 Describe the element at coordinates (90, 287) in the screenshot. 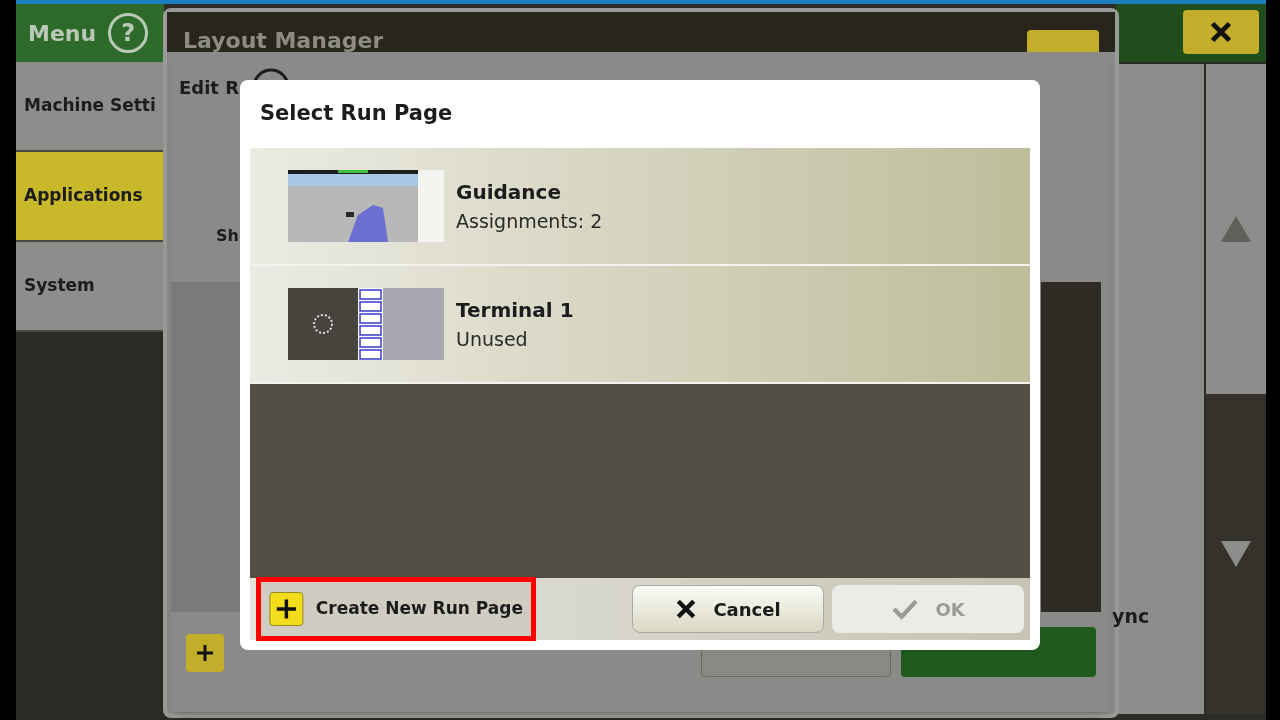

I see `menu-item: System` at that location.